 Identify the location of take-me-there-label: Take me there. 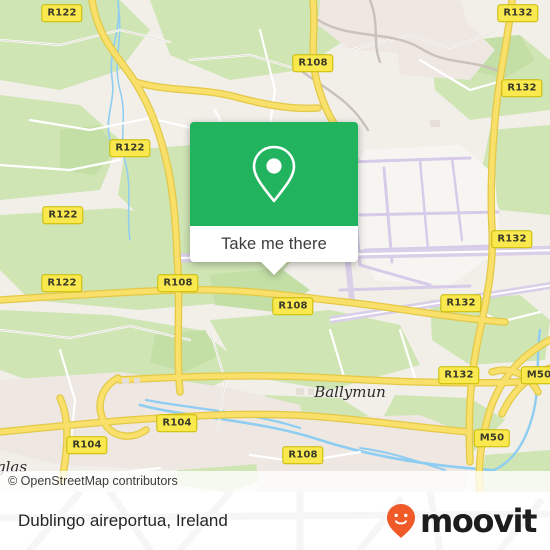
(274, 243).